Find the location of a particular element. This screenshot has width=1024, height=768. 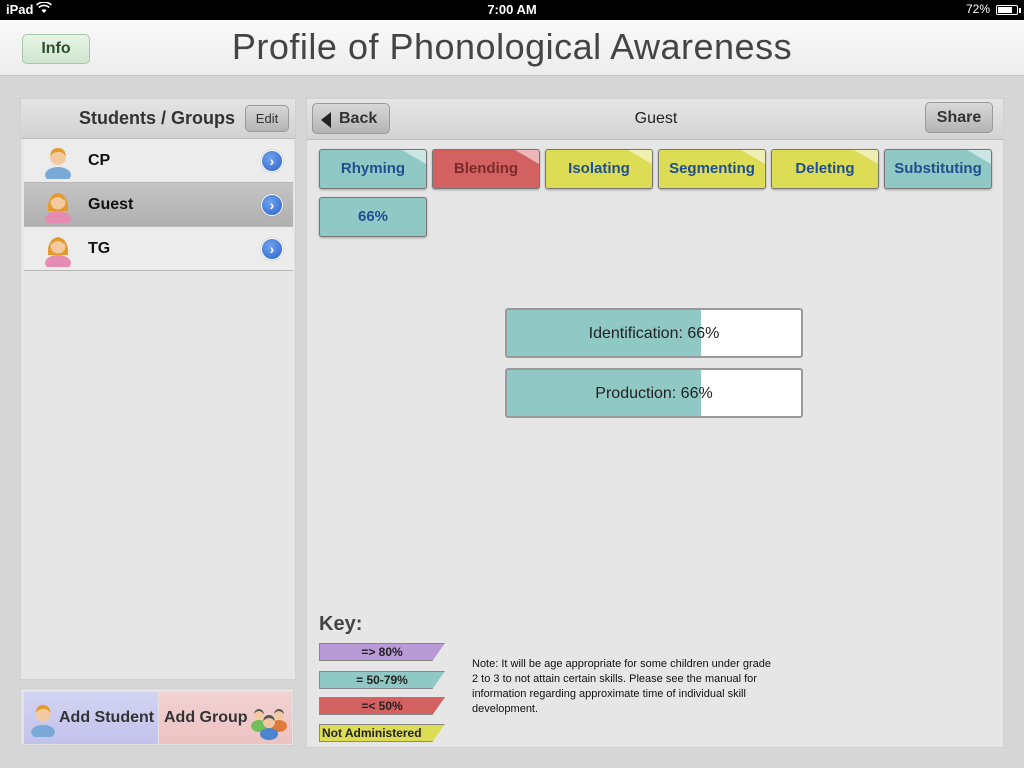

students-groups-header: Students / Groups Edit is located at coordinates (158, 119).